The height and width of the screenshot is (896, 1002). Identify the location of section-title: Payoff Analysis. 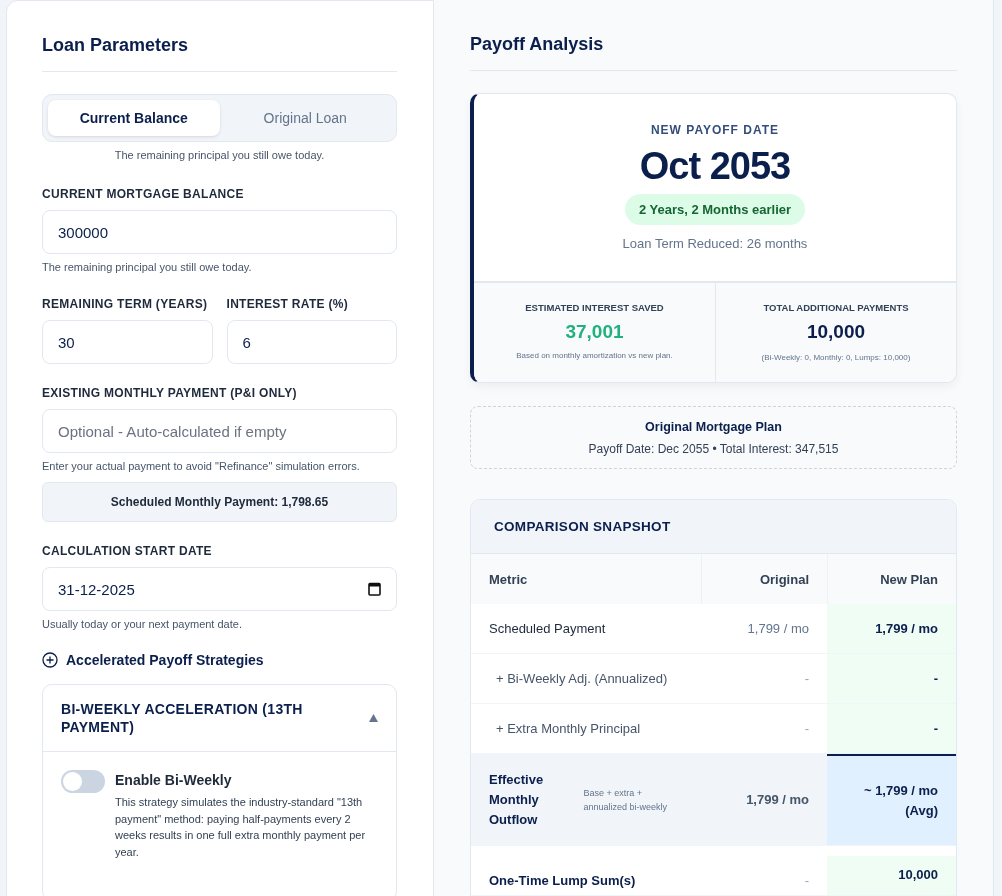
(713, 52).